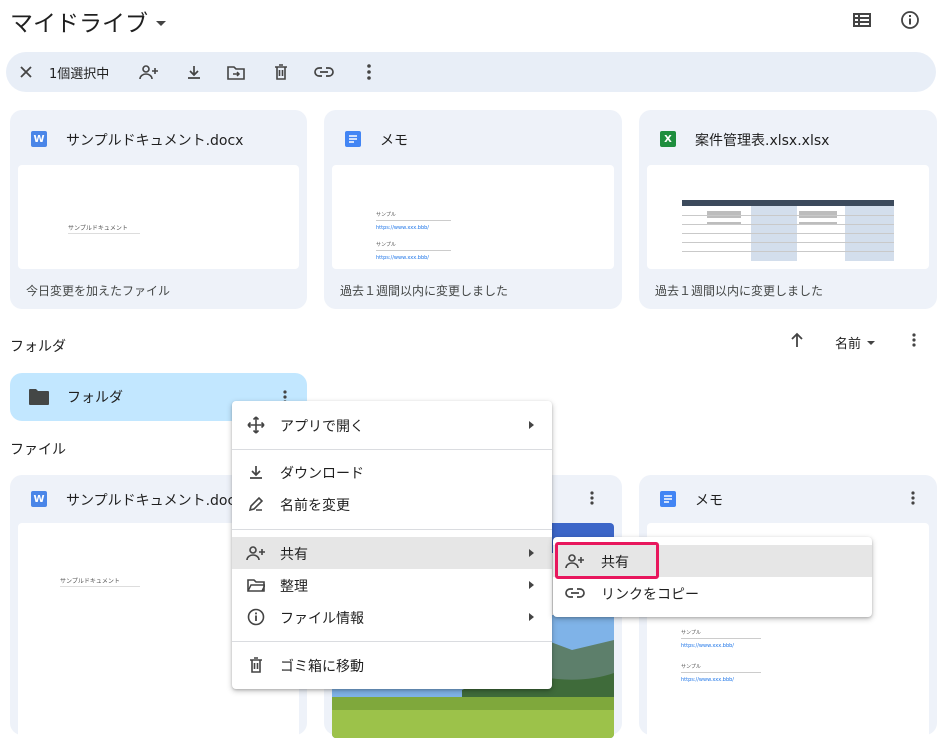 The height and width of the screenshot is (738, 947). What do you see at coordinates (38, 347) in the screenshot?
I see `folders-section-label: フォルダ` at bounding box center [38, 347].